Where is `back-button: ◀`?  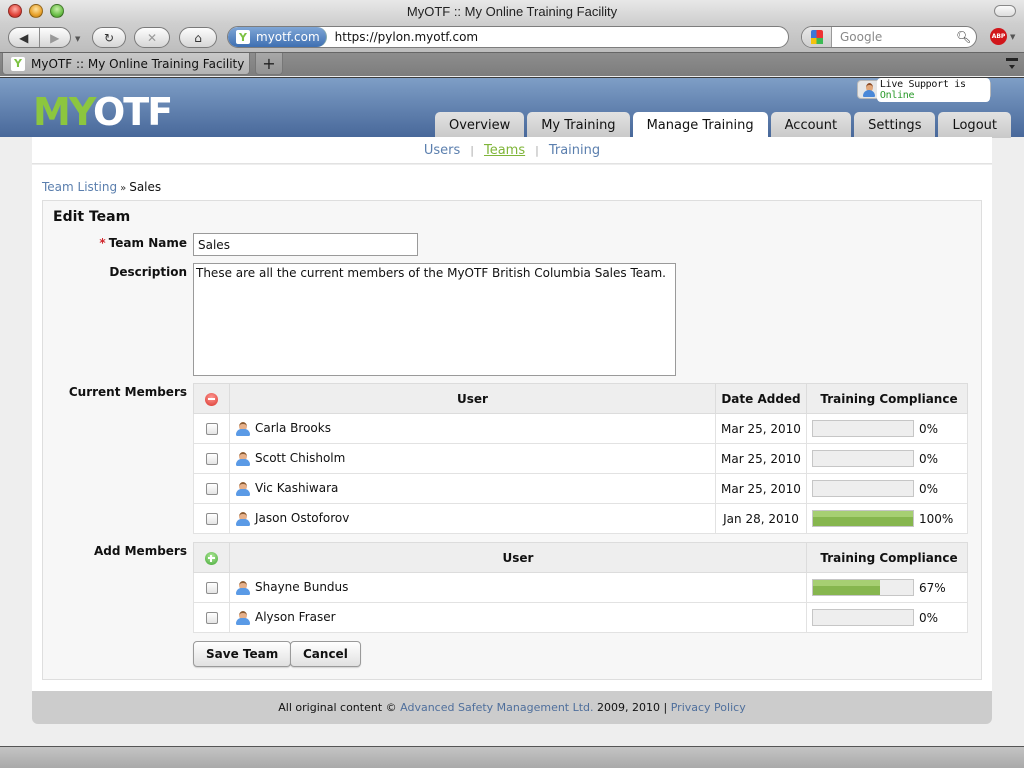
back-button: ◀ is located at coordinates (24, 37).